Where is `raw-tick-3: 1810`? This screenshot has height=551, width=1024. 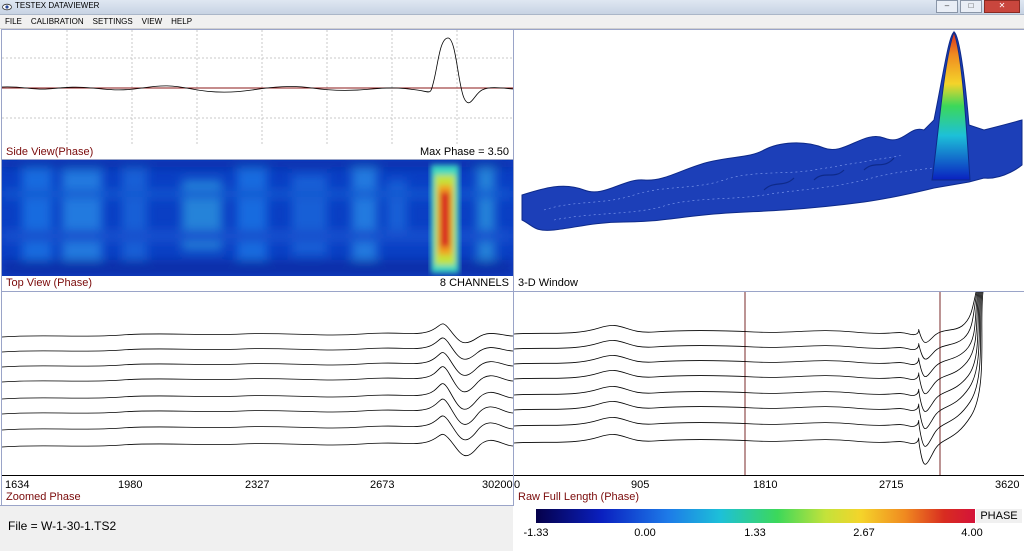
raw-tick-3: 1810 is located at coordinates (765, 485).